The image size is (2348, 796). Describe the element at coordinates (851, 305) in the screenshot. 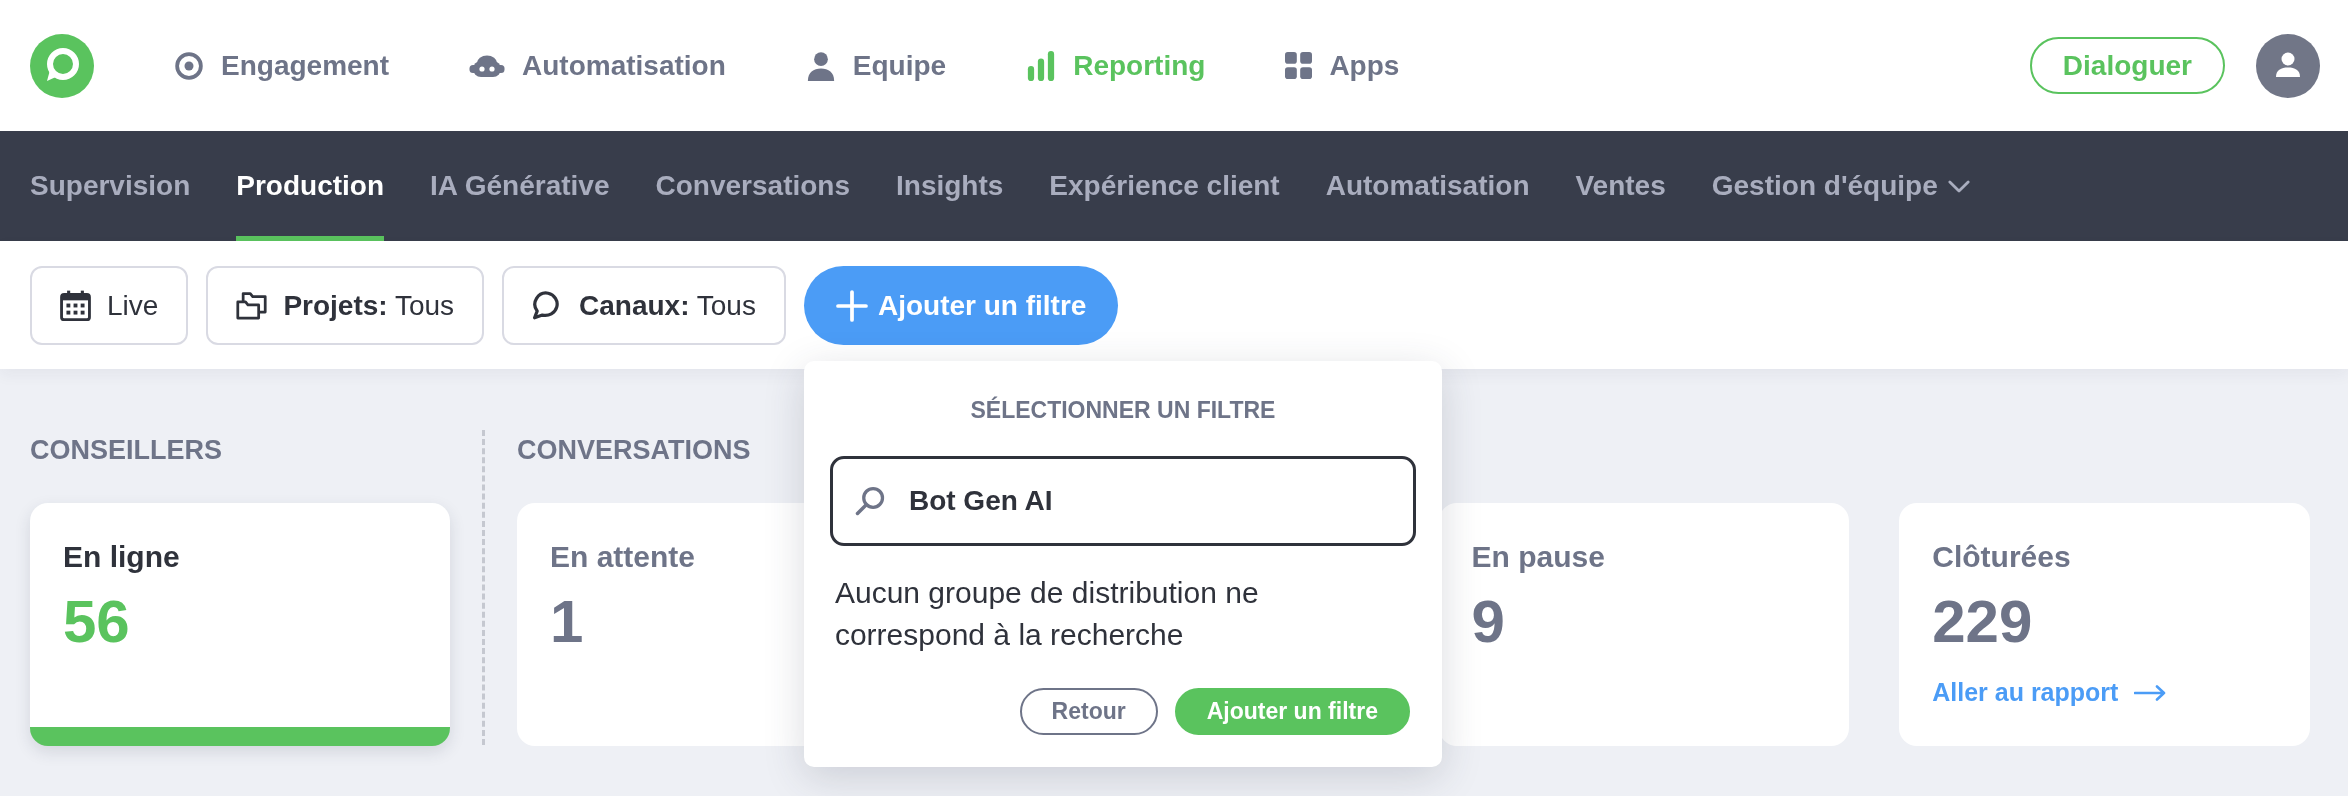

I see `plus-icon` at that location.